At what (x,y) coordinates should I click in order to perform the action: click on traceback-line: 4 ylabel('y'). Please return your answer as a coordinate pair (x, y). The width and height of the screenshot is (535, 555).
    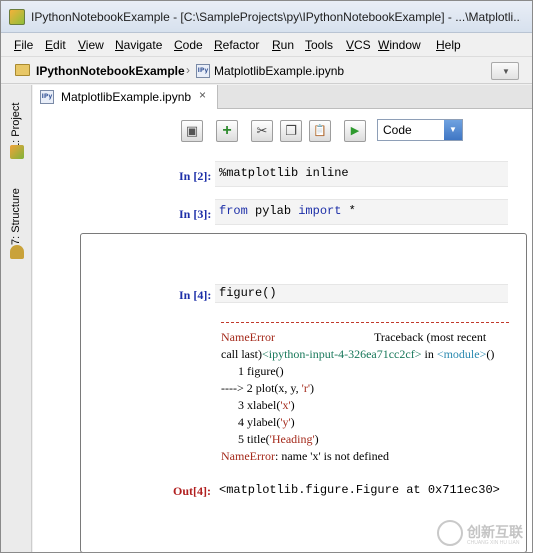
    Looking at the image, I should click on (365, 422).